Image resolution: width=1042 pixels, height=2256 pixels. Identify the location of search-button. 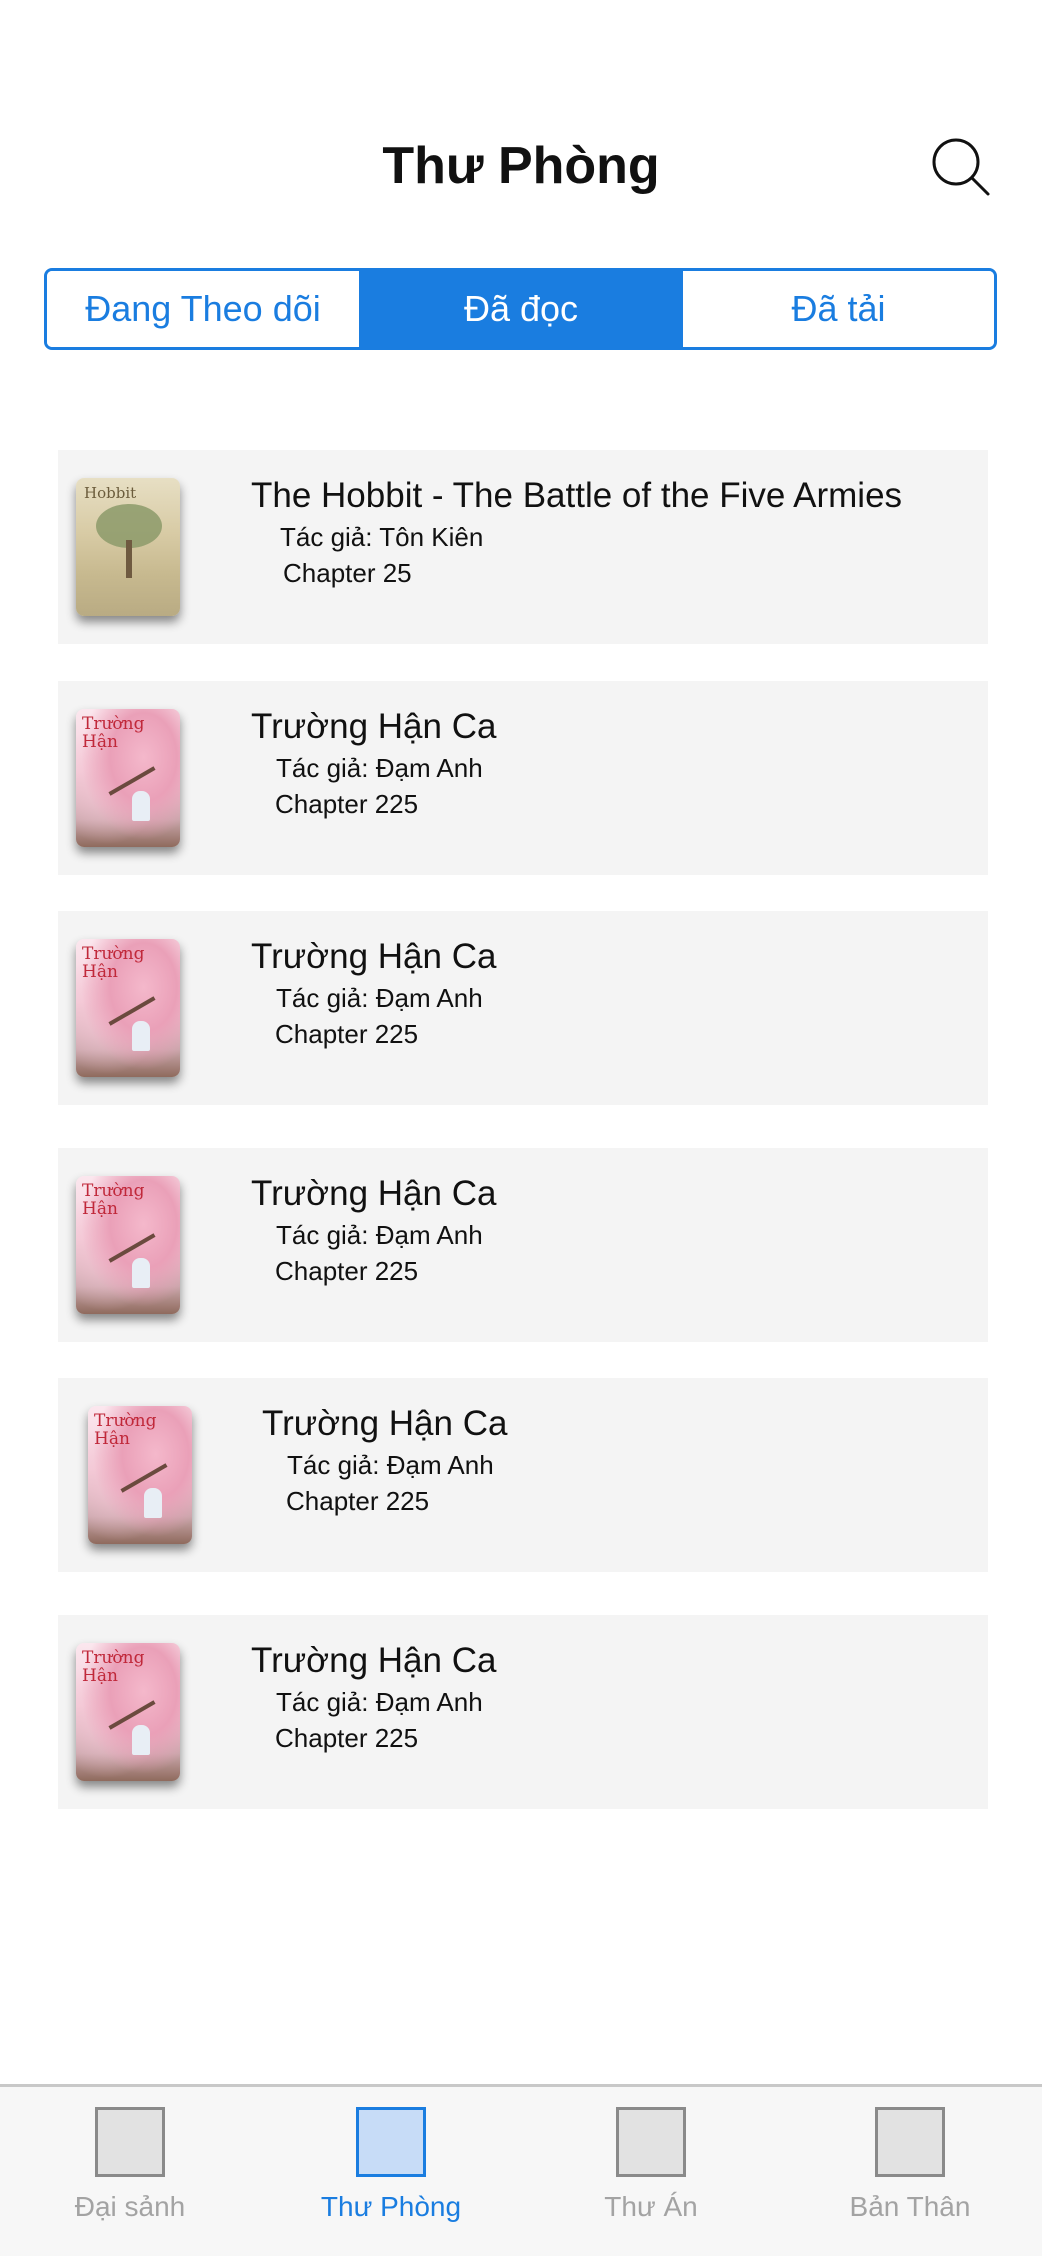
(962, 168).